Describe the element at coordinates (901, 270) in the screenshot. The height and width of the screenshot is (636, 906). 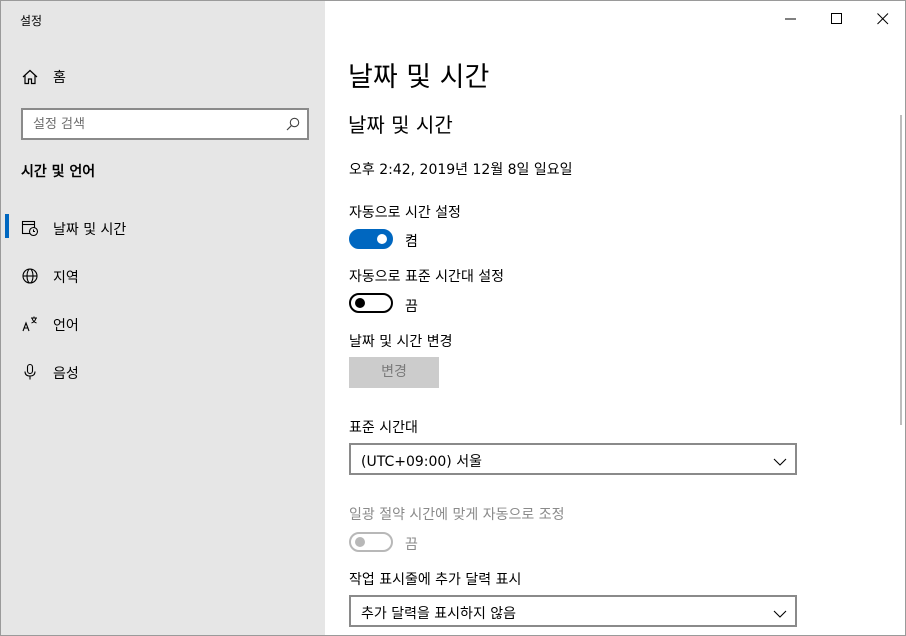
I see `scrollbar` at that location.